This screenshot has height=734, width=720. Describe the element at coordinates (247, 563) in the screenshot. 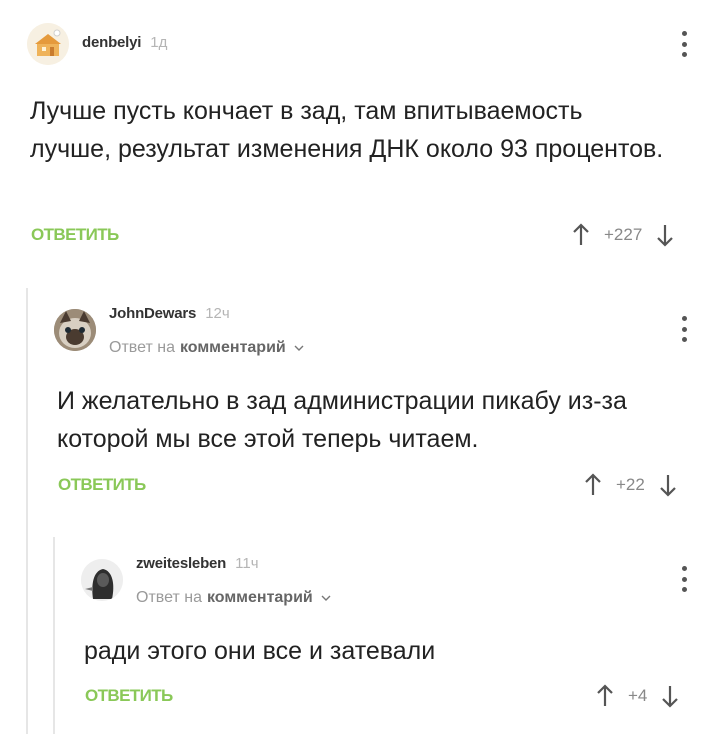

I see `timestamp: 11ч` at that location.